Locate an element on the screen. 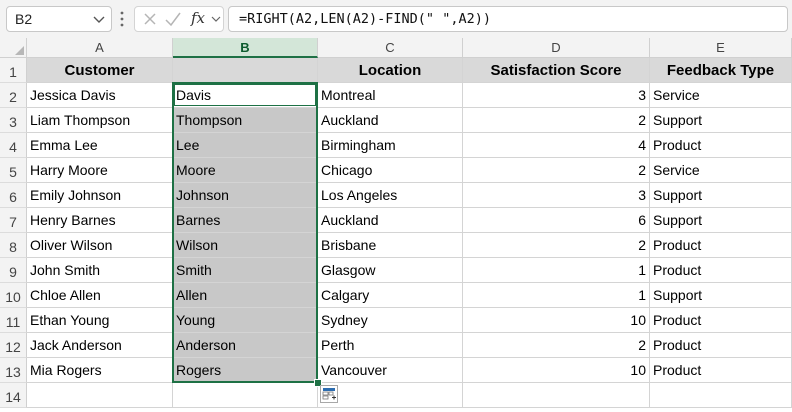 The image size is (792, 412). table-cell: John Smith is located at coordinates (100, 270).